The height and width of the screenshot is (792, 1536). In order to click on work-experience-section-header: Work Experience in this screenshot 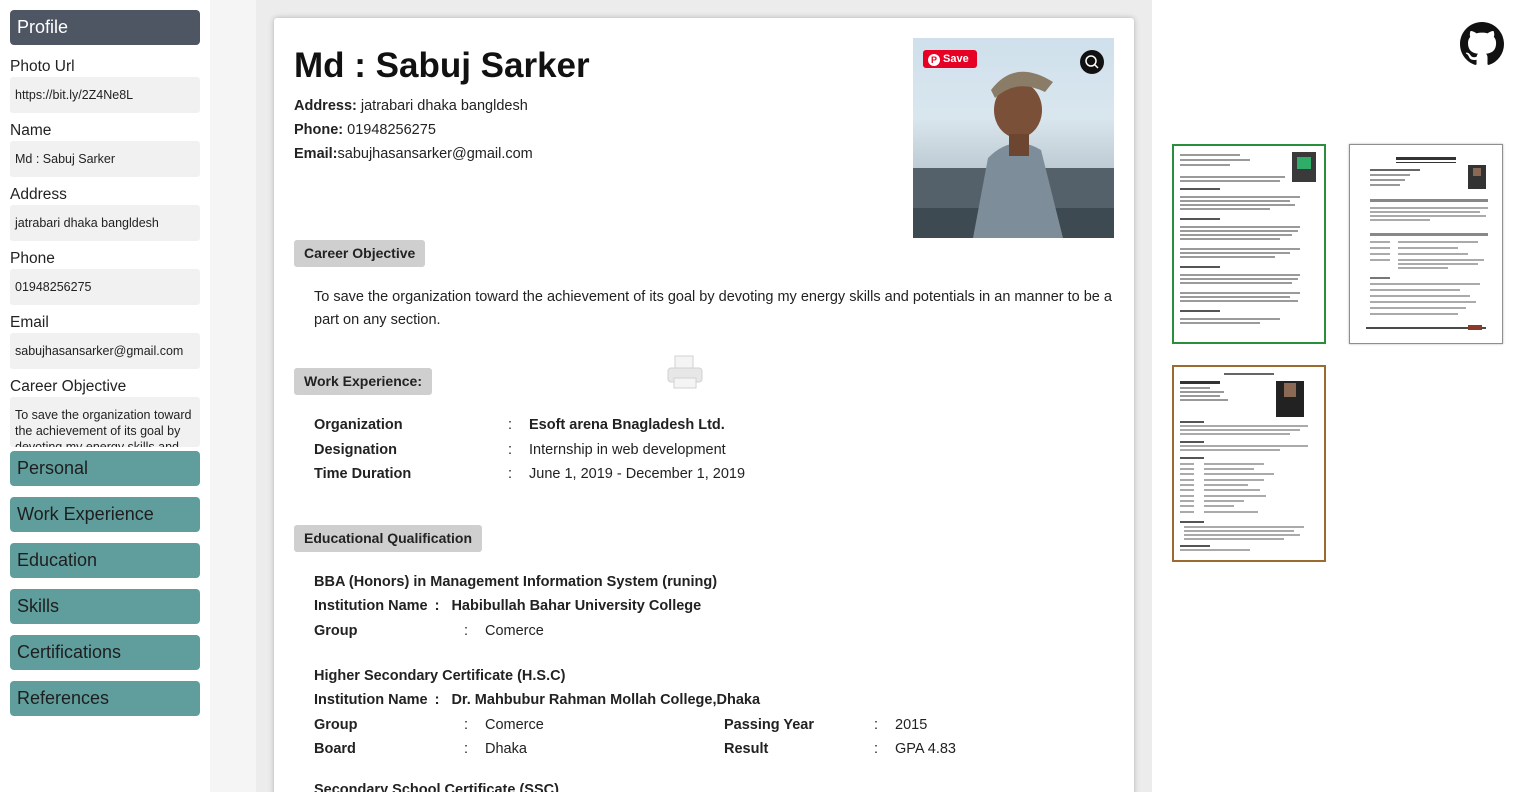, I will do `click(105, 514)`.